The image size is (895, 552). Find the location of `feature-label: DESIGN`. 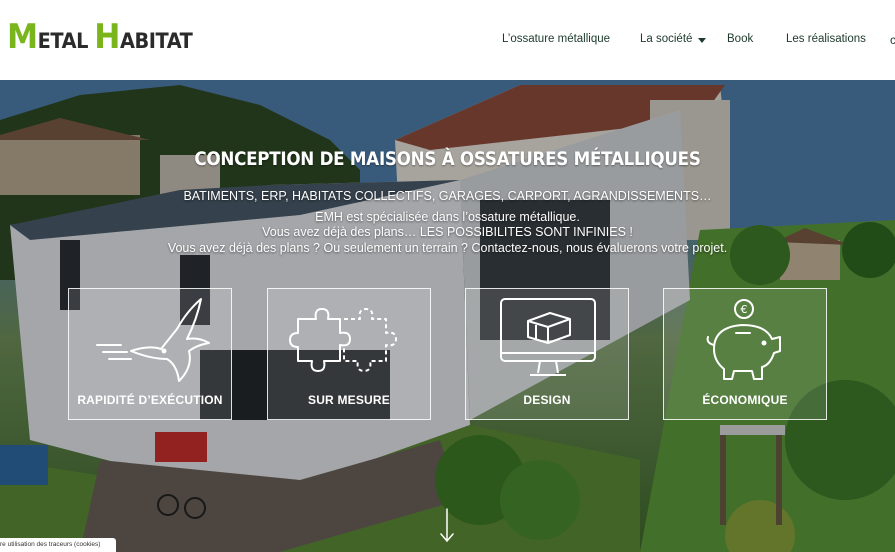

feature-label: DESIGN is located at coordinates (547, 400).